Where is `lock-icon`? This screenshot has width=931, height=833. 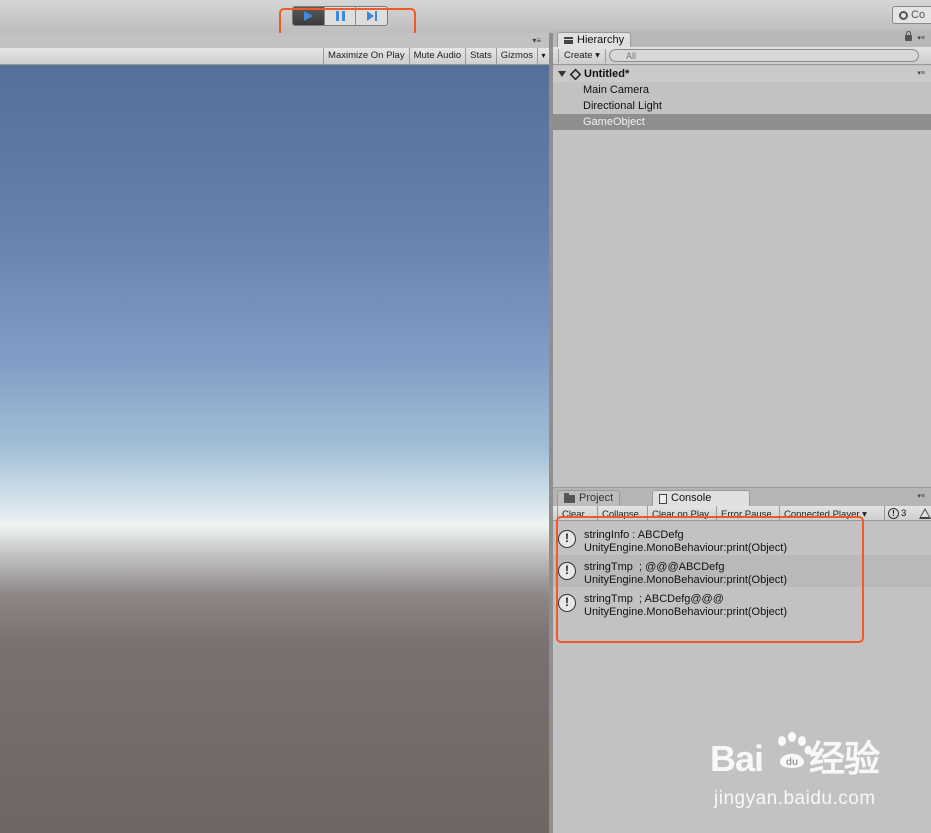 lock-icon is located at coordinates (908, 36).